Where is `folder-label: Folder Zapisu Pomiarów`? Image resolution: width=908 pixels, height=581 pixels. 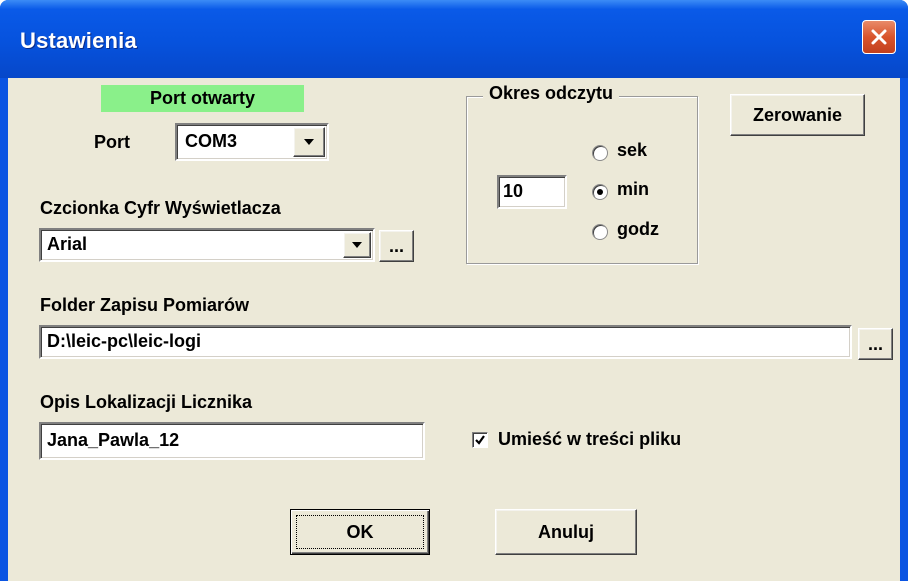
folder-label: Folder Zapisu Pomiarów is located at coordinates (145, 305).